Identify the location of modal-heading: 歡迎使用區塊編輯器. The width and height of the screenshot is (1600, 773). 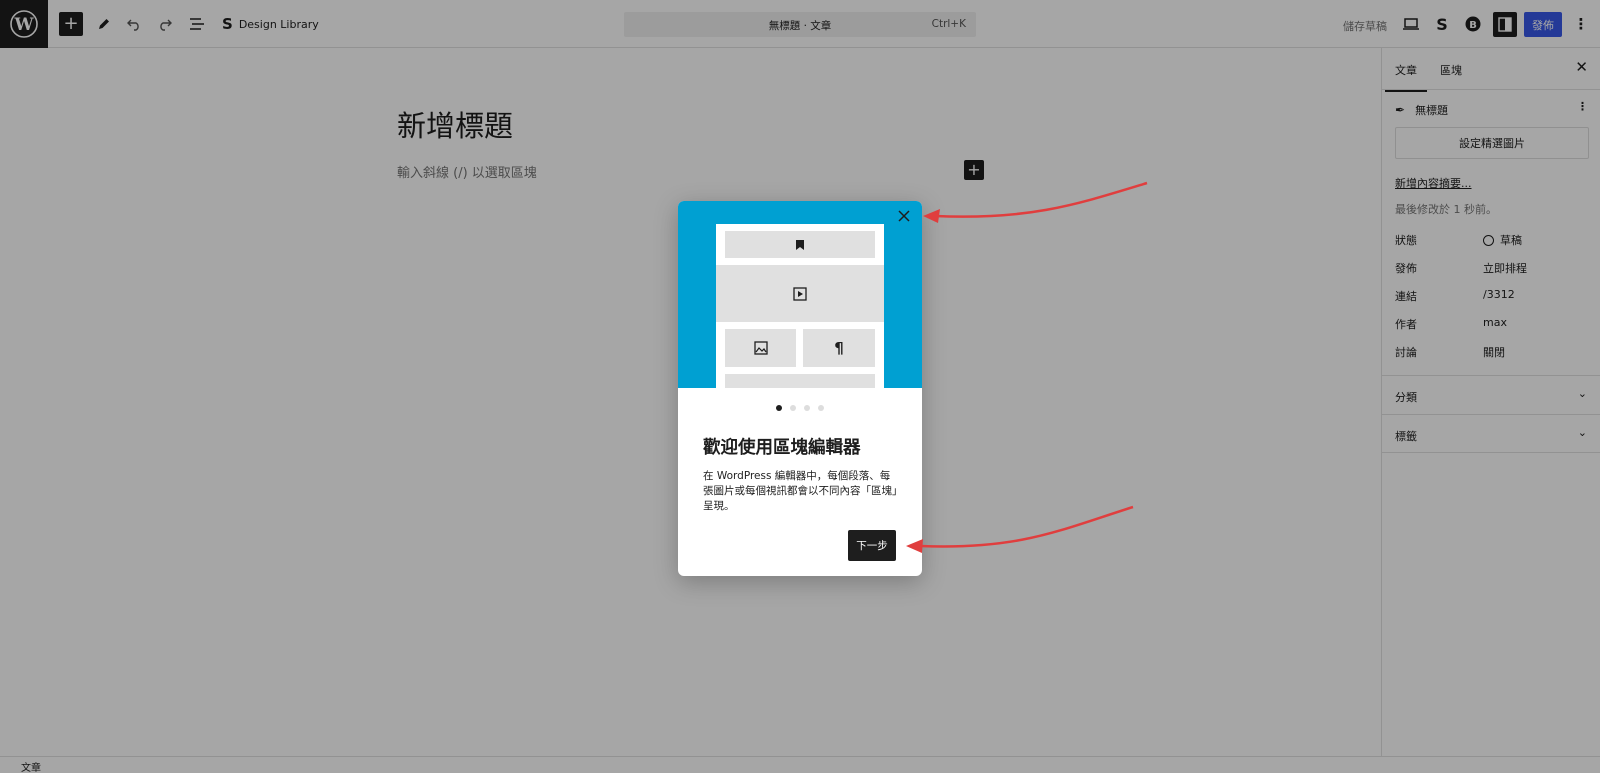
(782, 448).